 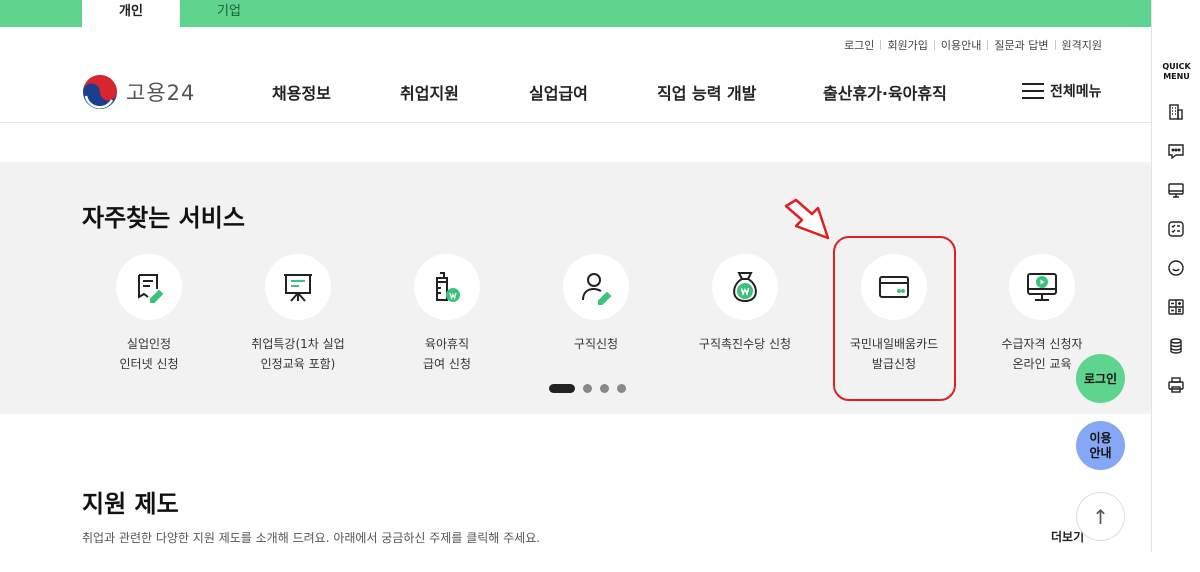 I want to click on nav-employment-support: 취업지원, so click(x=429, y=92).